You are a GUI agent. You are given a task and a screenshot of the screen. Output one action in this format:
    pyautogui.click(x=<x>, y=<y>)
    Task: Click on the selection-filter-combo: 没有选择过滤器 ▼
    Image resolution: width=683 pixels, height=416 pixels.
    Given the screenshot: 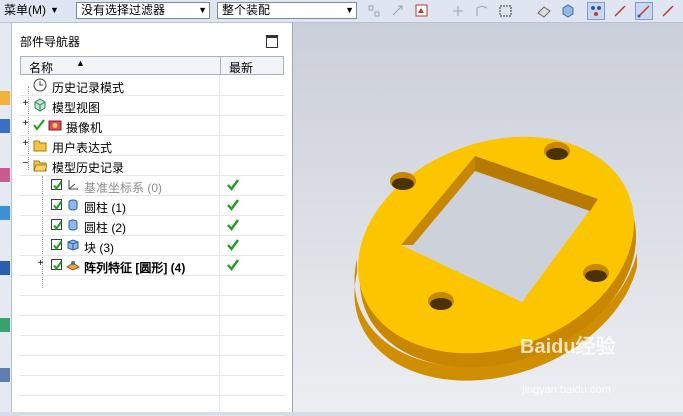 What is the action you would take?
    pyautogui.click(x=143, y=10)
    